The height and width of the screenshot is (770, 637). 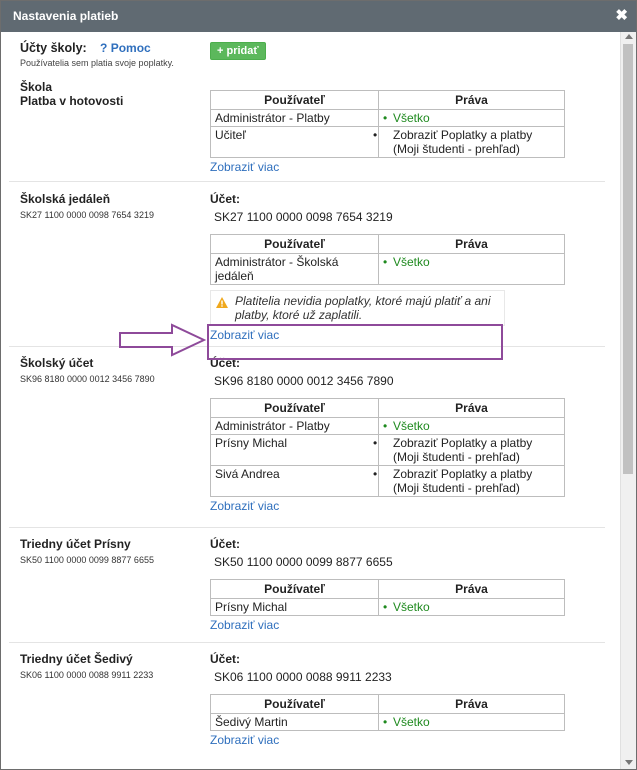 I want to click on account-number: SK06 1100 0000 0088 9911 2233, so click(x=303, y=677).